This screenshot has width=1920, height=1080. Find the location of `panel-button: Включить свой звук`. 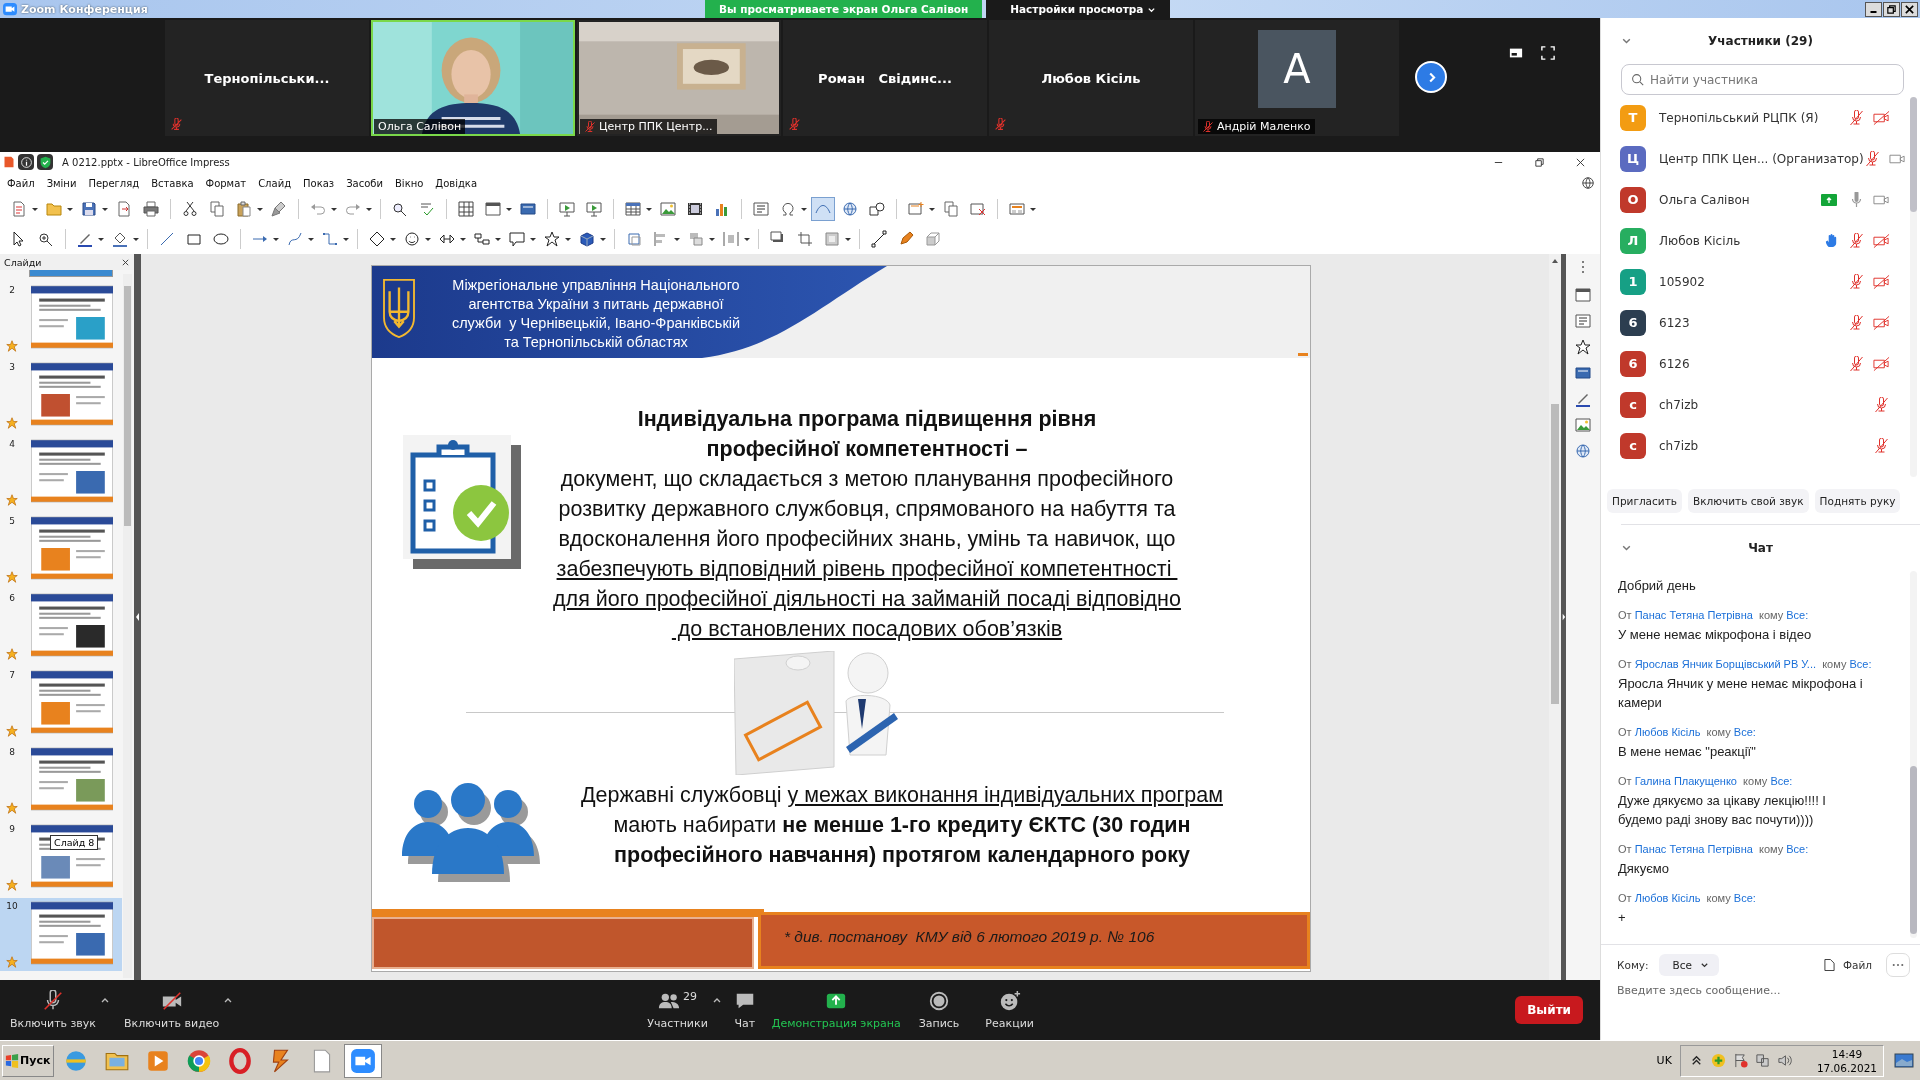

panel-button: Включить свой звук is located at coordinates (1748, 501).